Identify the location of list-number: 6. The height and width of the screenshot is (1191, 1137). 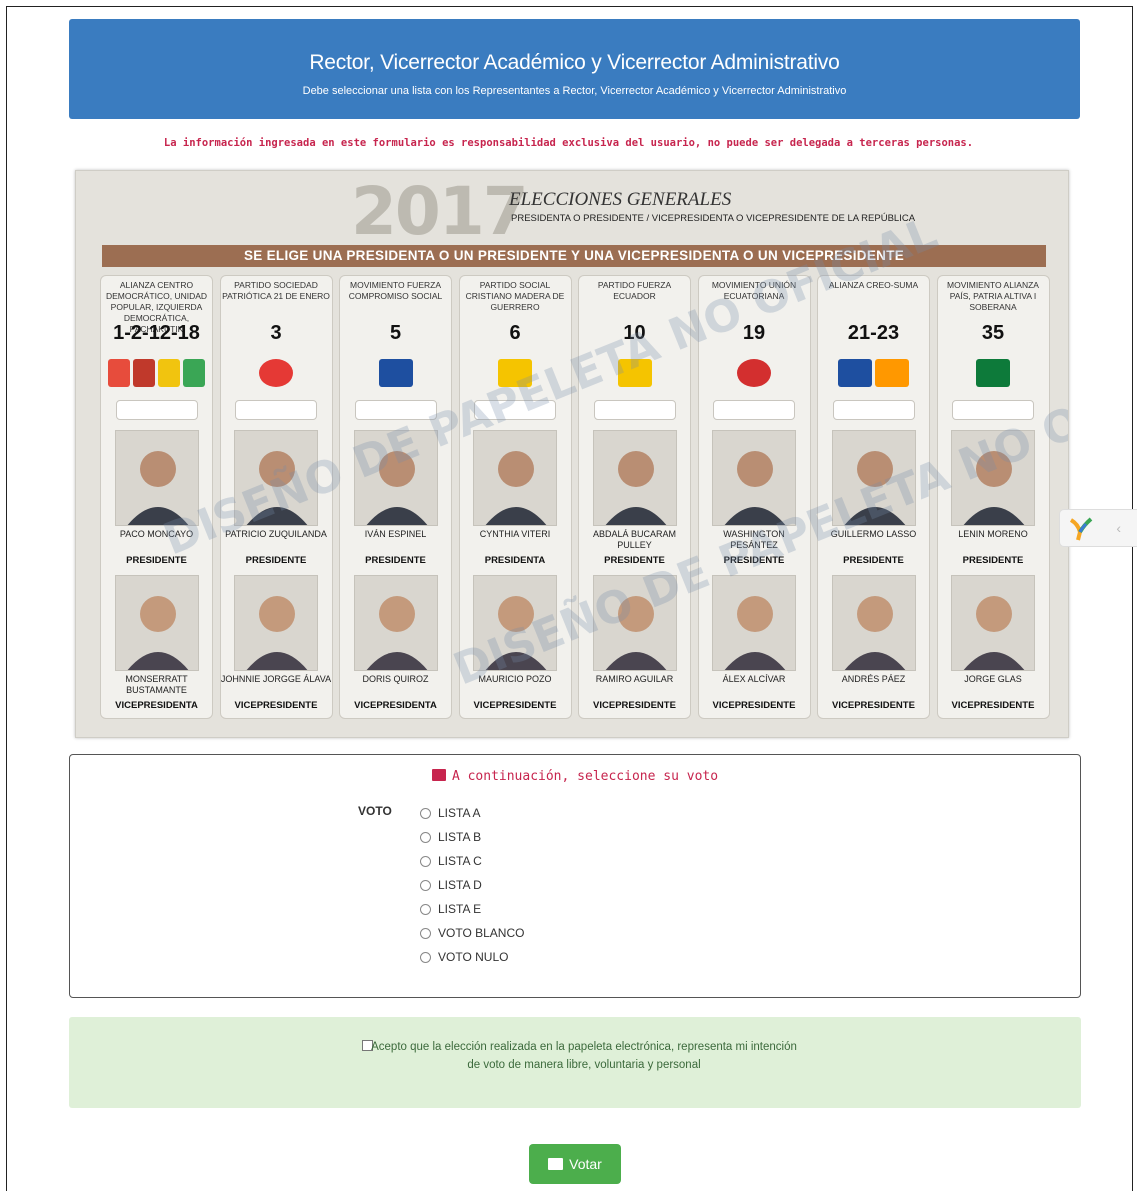
(515, 333).